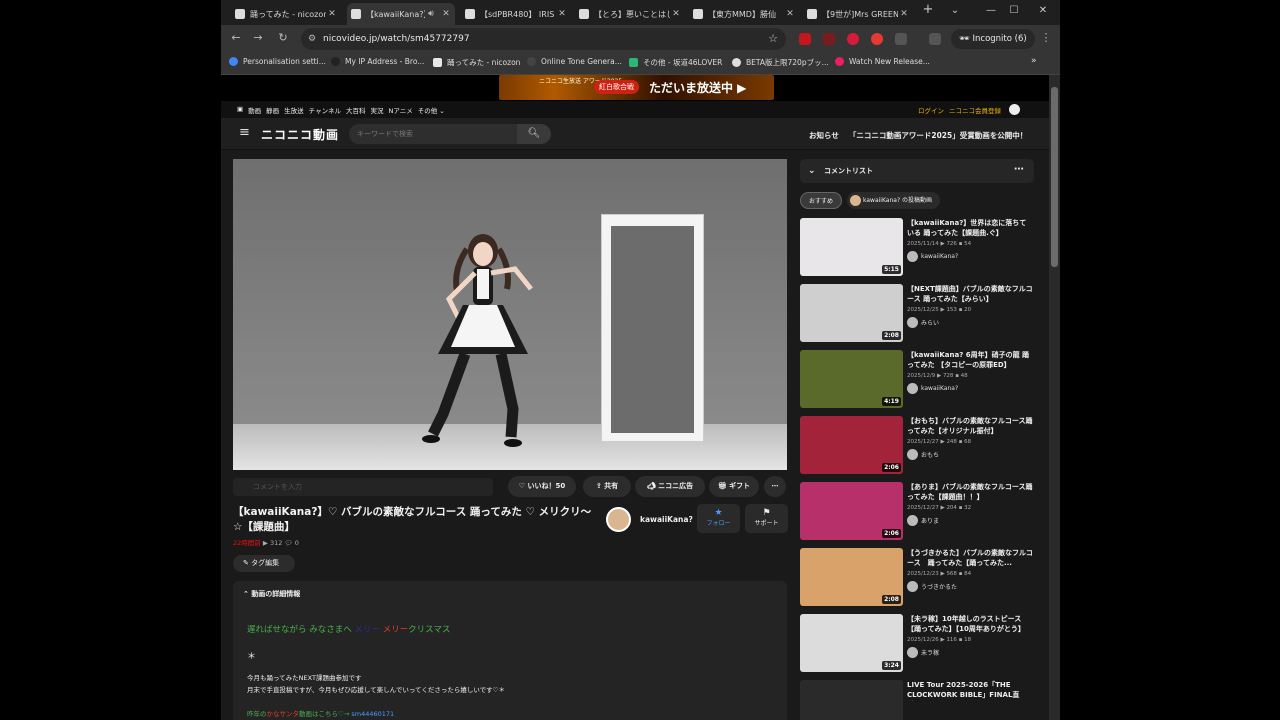  What do you see at coordinates (666, 519) in the screenshot?
I see `owner-name: kawaiiKana?` at bounding box center [666, 519].